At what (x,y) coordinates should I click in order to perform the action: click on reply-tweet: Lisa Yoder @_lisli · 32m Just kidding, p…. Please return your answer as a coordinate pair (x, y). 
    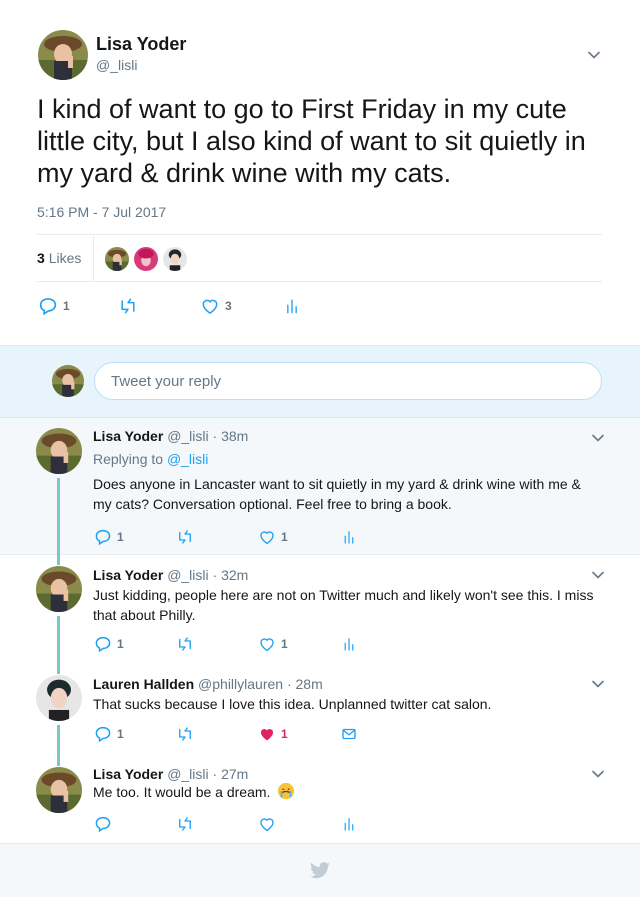
    Looking at the image, I should click on (320, 609).